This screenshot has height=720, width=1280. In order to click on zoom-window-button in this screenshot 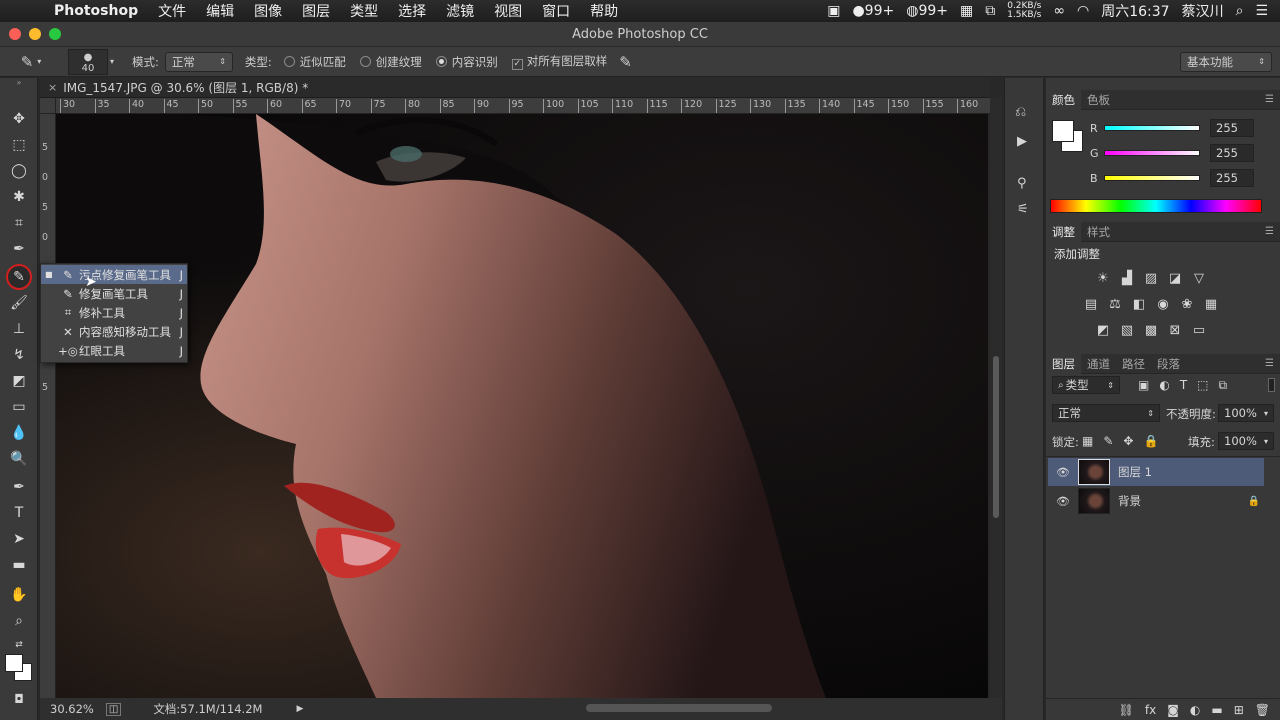, I will do `click(55, 34)`.